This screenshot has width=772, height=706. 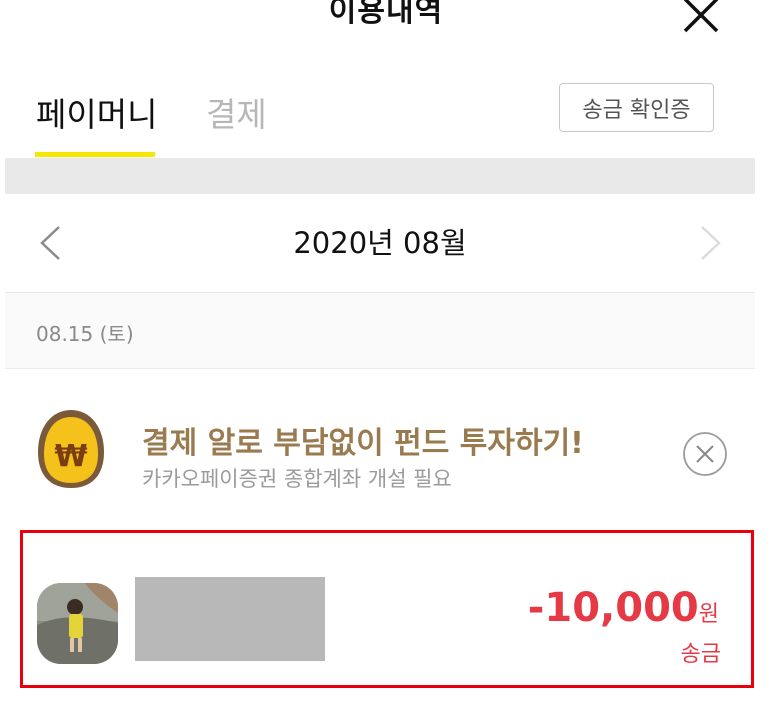 What do you see at coordinates (705, 454) in the screenshot?
I see `dismiss-icon` at bounding box center [705, 454].